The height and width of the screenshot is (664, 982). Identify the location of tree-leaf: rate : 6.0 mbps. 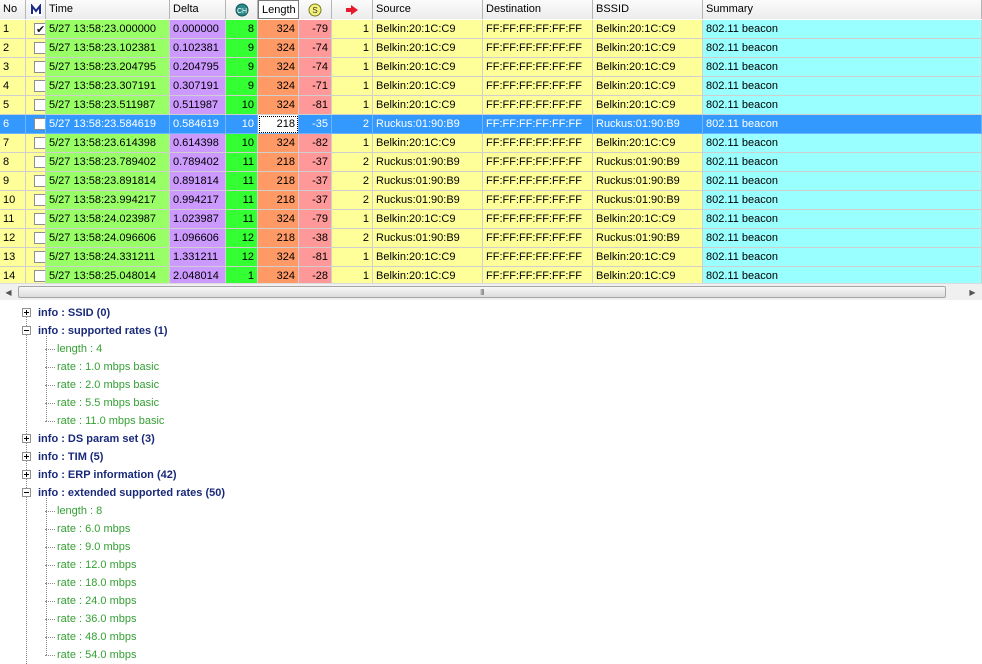
(87, 529).